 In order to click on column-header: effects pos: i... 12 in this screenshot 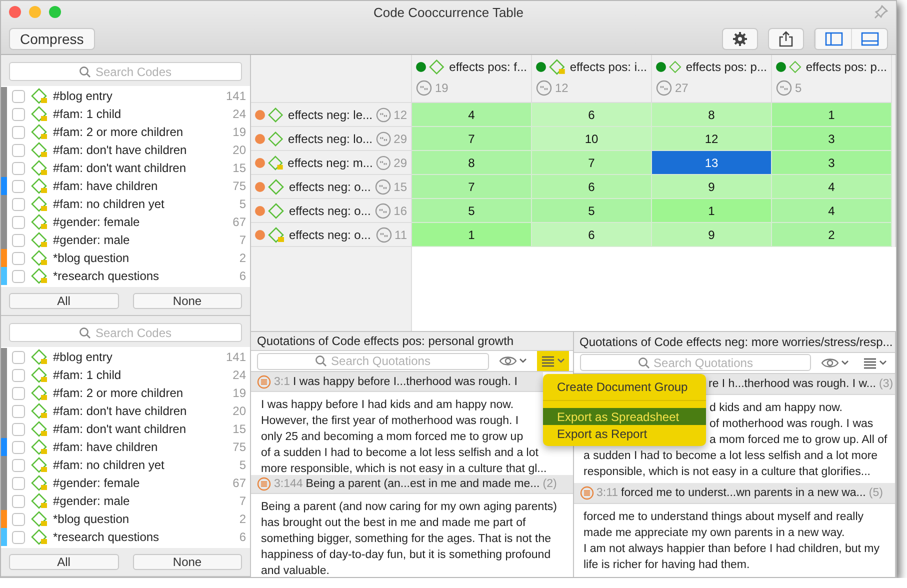, I will do `click(592, 79)`.